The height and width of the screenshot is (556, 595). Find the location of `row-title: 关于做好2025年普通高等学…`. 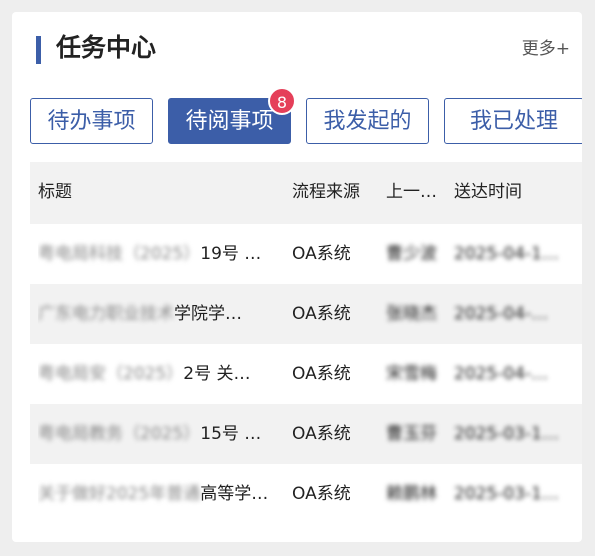

row-title: 关于做好2025年普通高等学… is located at coordinates (156, 494).